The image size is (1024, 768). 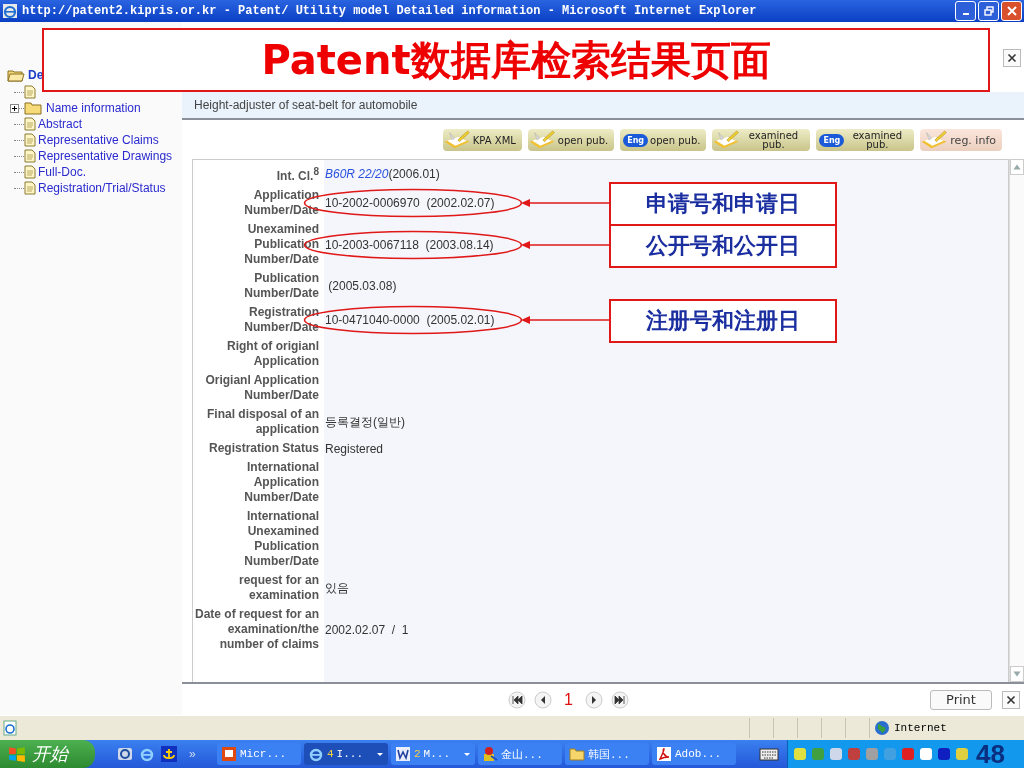 I want to click on field-value: (2005.03.08), so click(x=362, y=286).